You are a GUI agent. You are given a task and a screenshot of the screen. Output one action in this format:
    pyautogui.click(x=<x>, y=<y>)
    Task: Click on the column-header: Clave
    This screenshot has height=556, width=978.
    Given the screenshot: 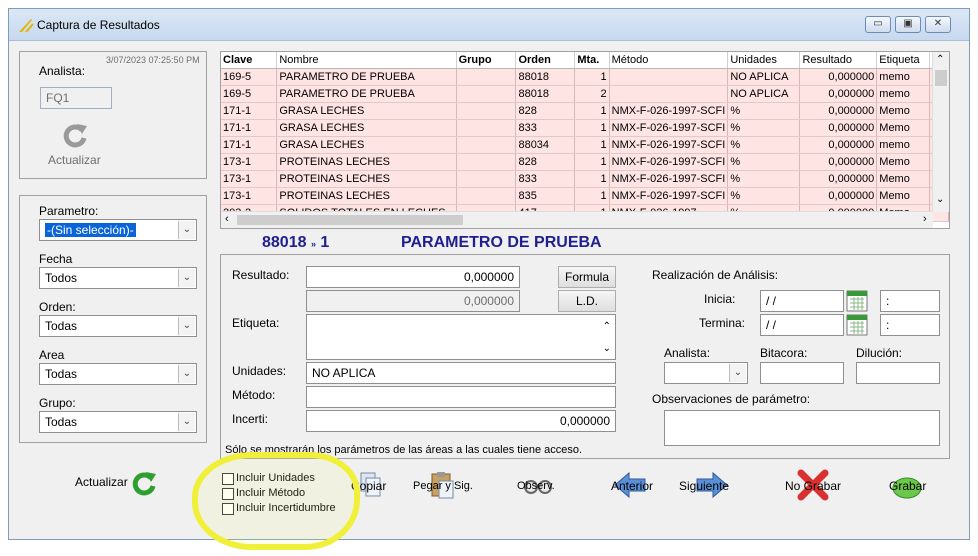 What is the action you would take?
    pyautogui.click(x=249, y=60)
    